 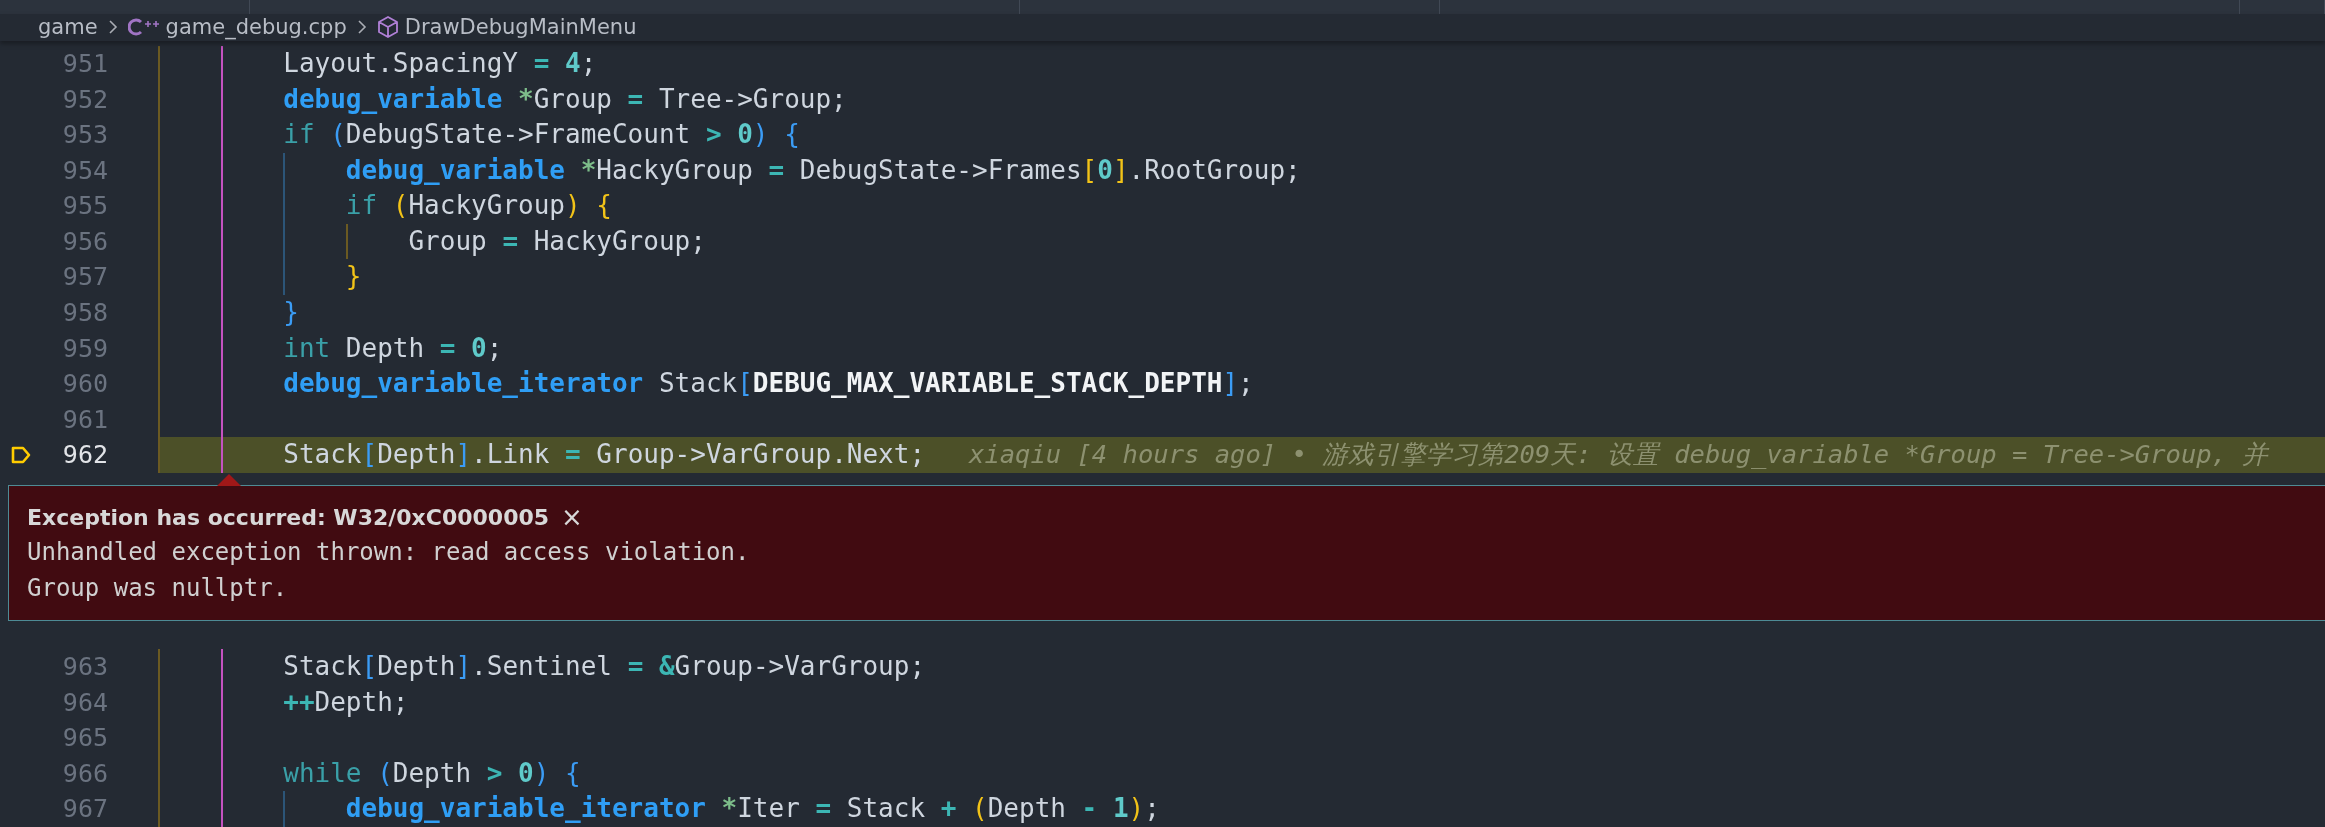 What do you see at coordinates (85, 419) in the screenshot?
I see `line-number: 961` at bounding box center [85, 419].